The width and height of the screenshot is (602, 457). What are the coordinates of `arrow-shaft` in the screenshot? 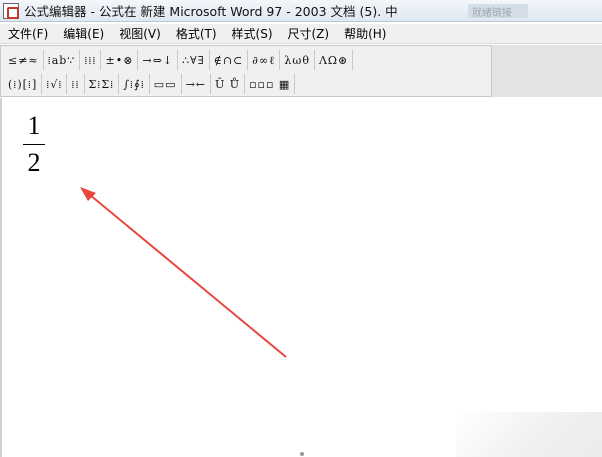 It's located at (185, 273).